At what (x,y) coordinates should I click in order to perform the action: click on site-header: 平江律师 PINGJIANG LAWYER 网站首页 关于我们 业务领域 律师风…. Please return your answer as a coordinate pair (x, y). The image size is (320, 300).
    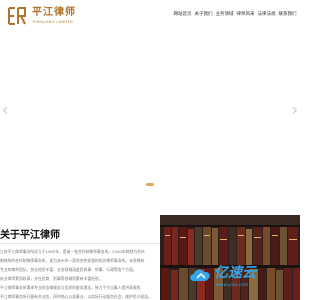
    Looking at the image, I should click on (150, 16).